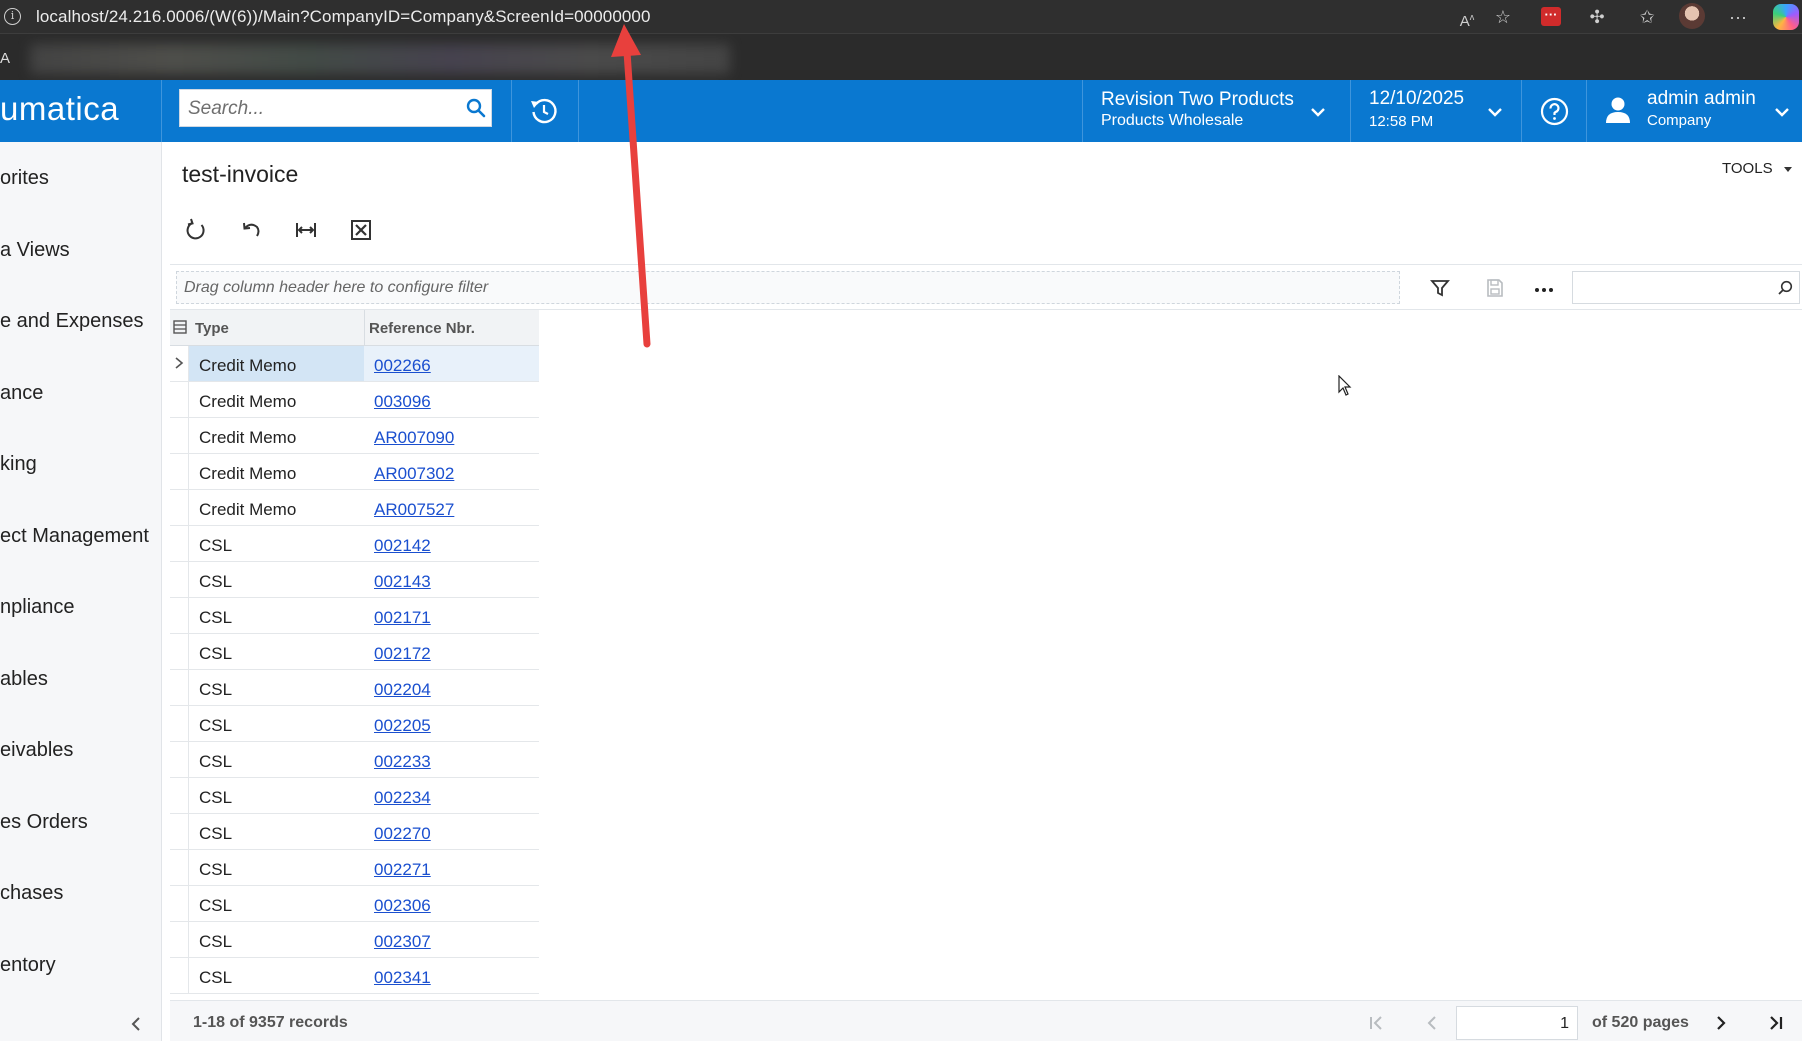  I want to click on cell-reference-nbr: AR007302, so click(451, 471).